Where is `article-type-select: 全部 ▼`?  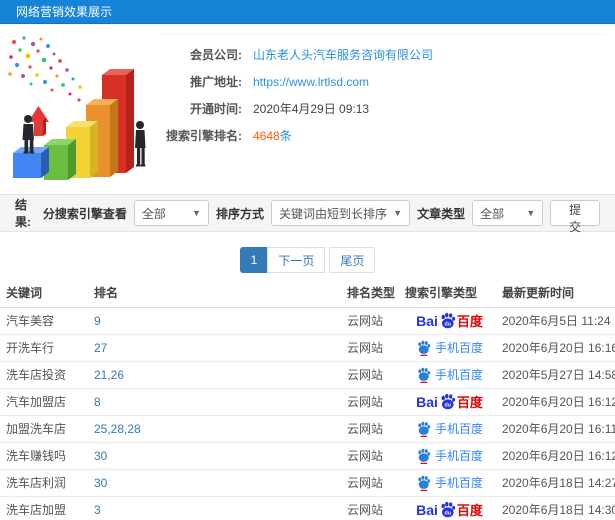
article-type-select: 全部 ▼ is located at coordinates (508, 213).